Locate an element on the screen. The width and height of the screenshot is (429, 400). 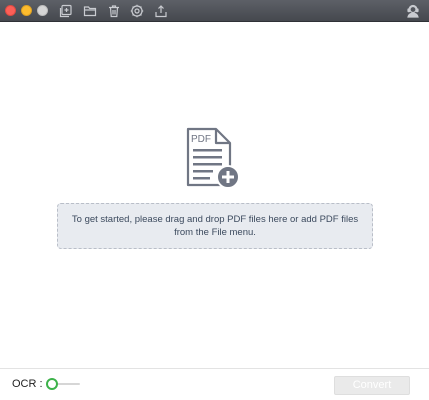
export-icon is located at coordinates (161, 11).